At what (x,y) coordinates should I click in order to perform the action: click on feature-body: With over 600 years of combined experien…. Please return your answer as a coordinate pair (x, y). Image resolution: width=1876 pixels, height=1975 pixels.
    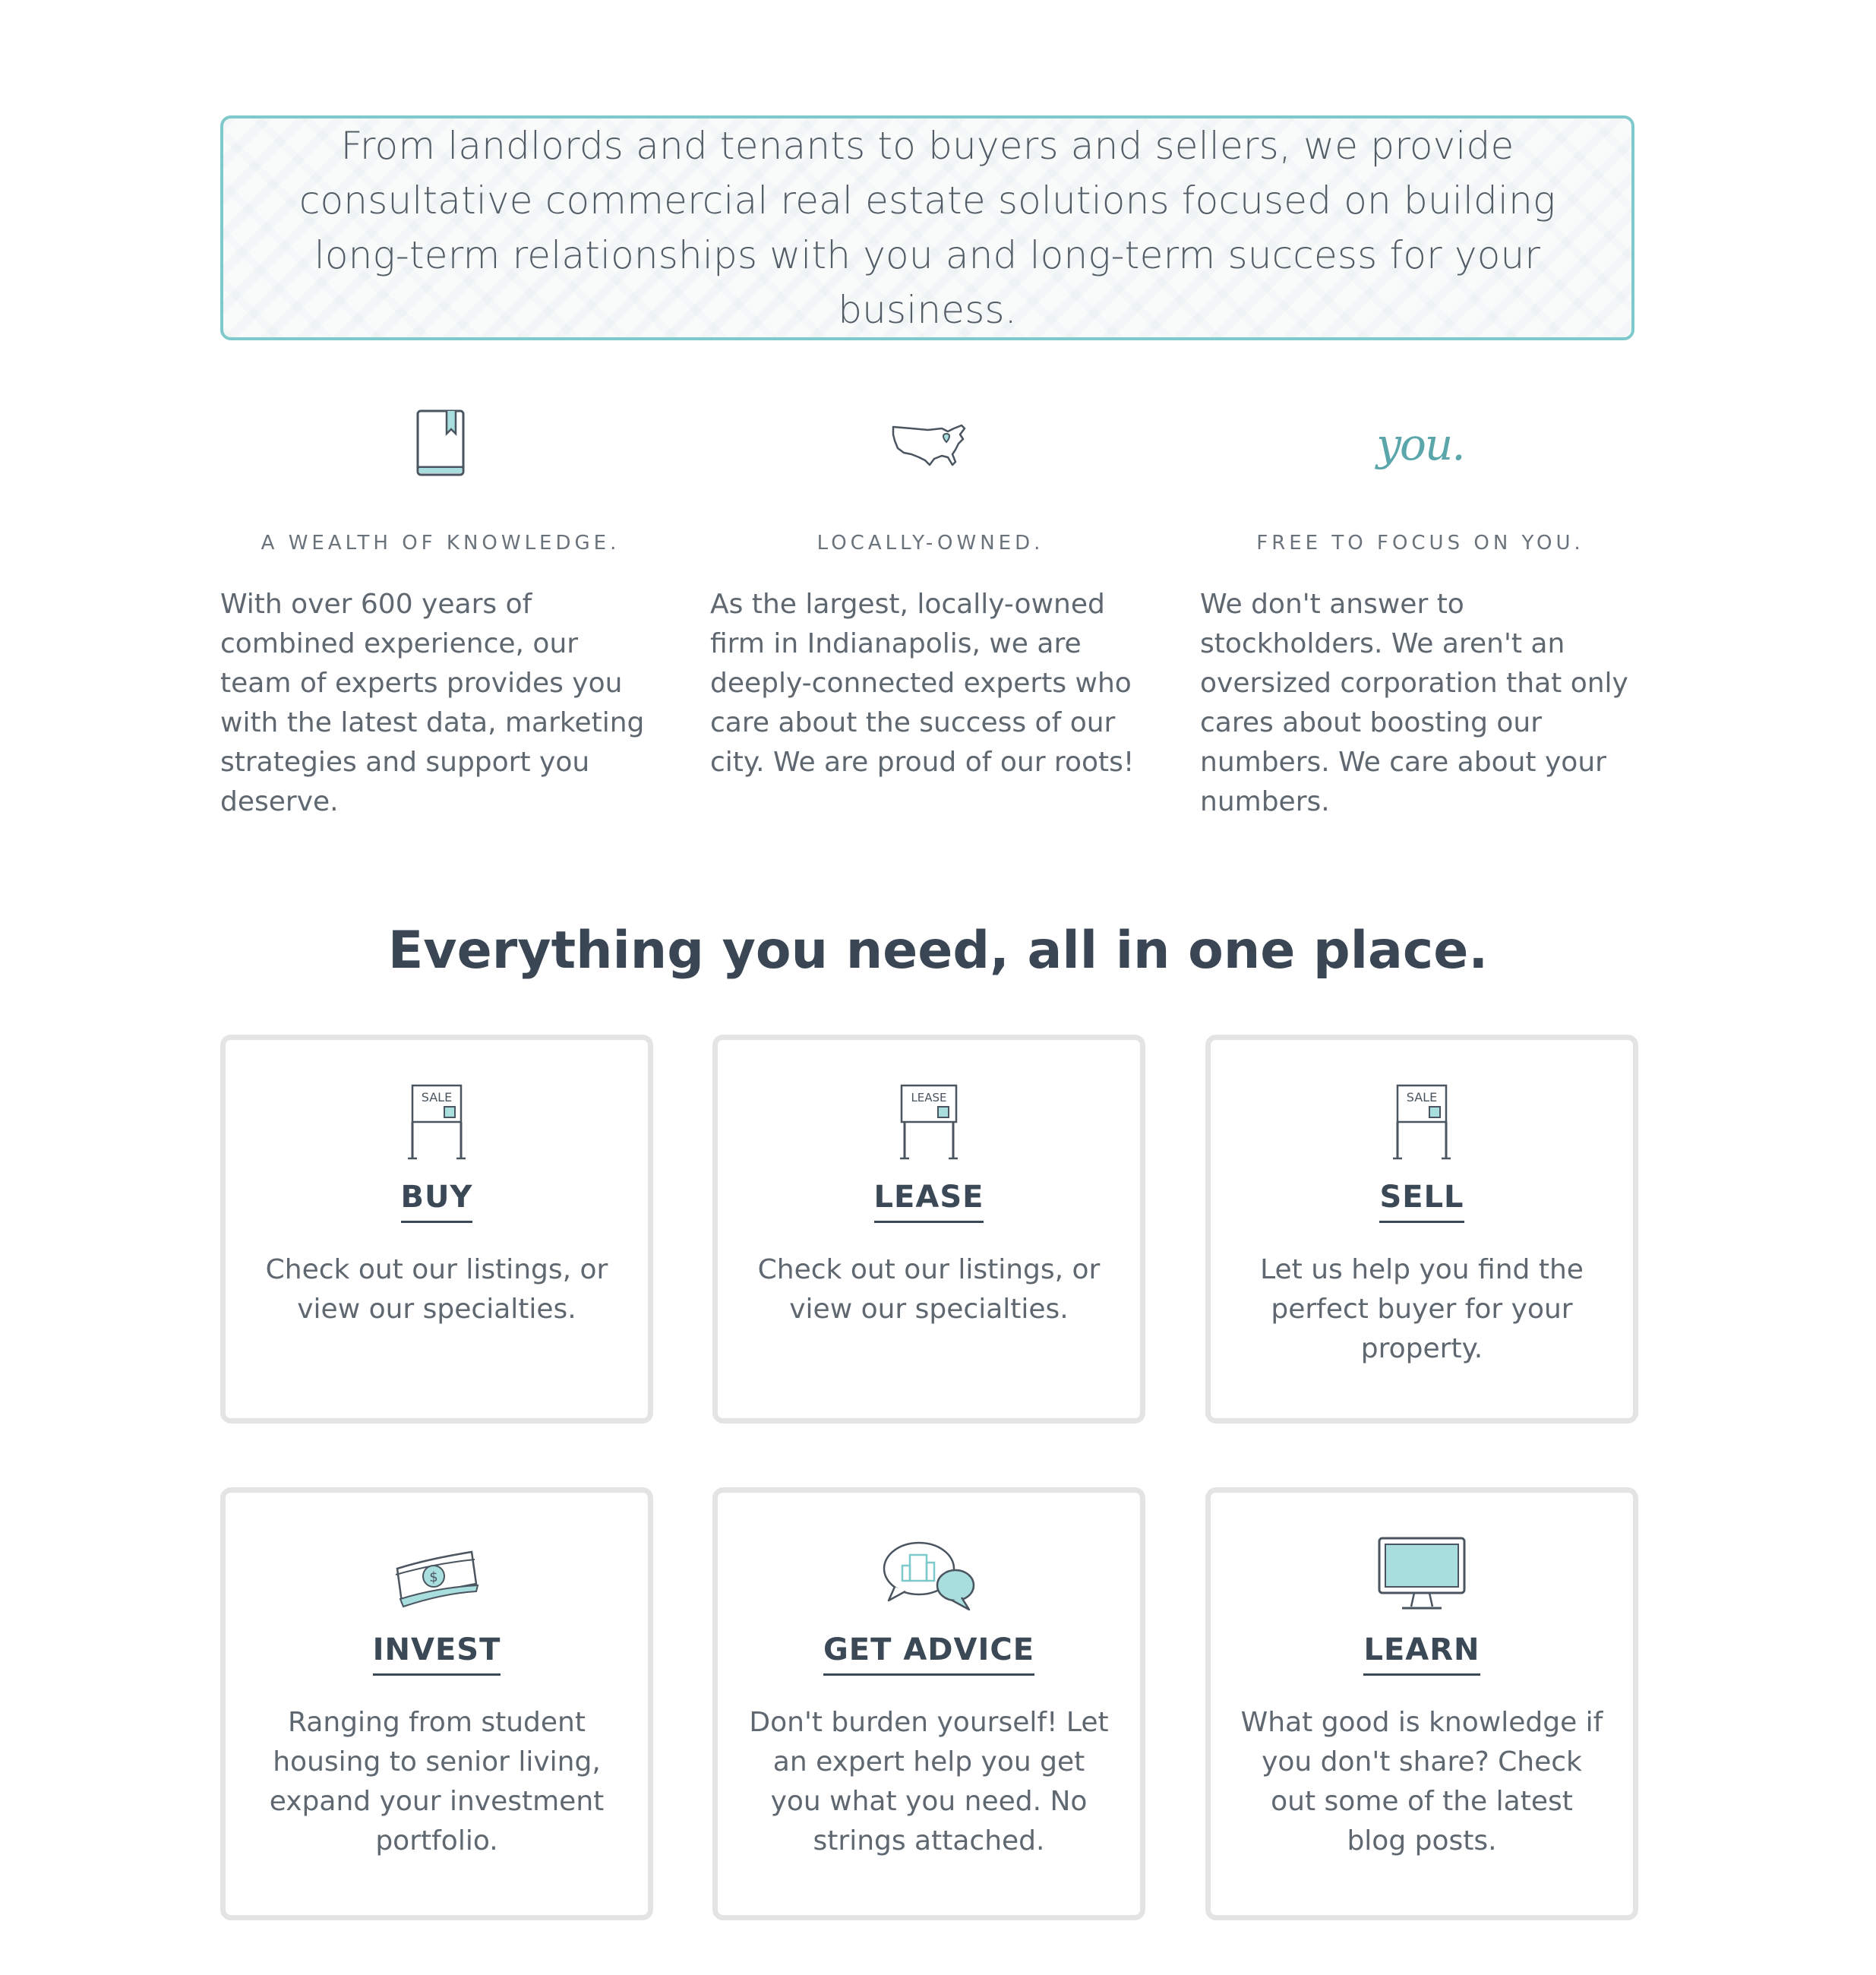
    Looking at the image, I should click on (432, 703).